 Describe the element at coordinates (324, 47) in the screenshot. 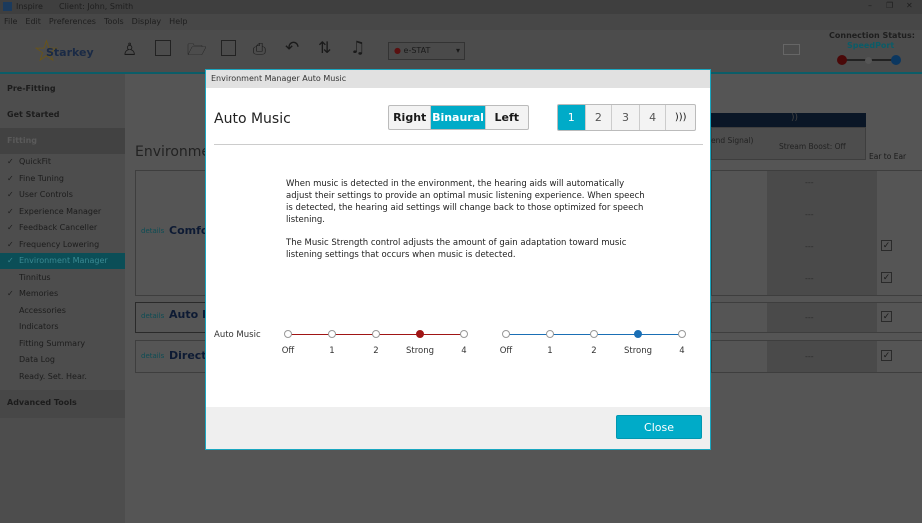

I see `session-icon: ⇅` at that location.